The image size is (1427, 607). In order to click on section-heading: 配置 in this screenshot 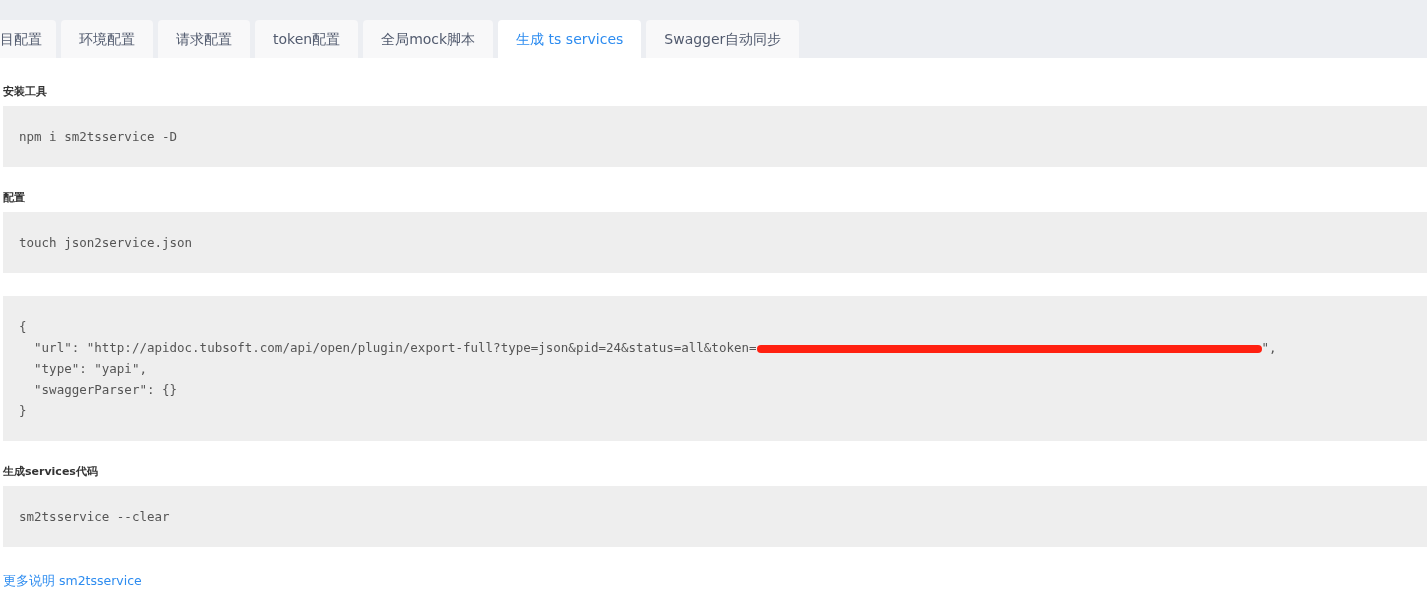, I will do `click(14, 197)`.